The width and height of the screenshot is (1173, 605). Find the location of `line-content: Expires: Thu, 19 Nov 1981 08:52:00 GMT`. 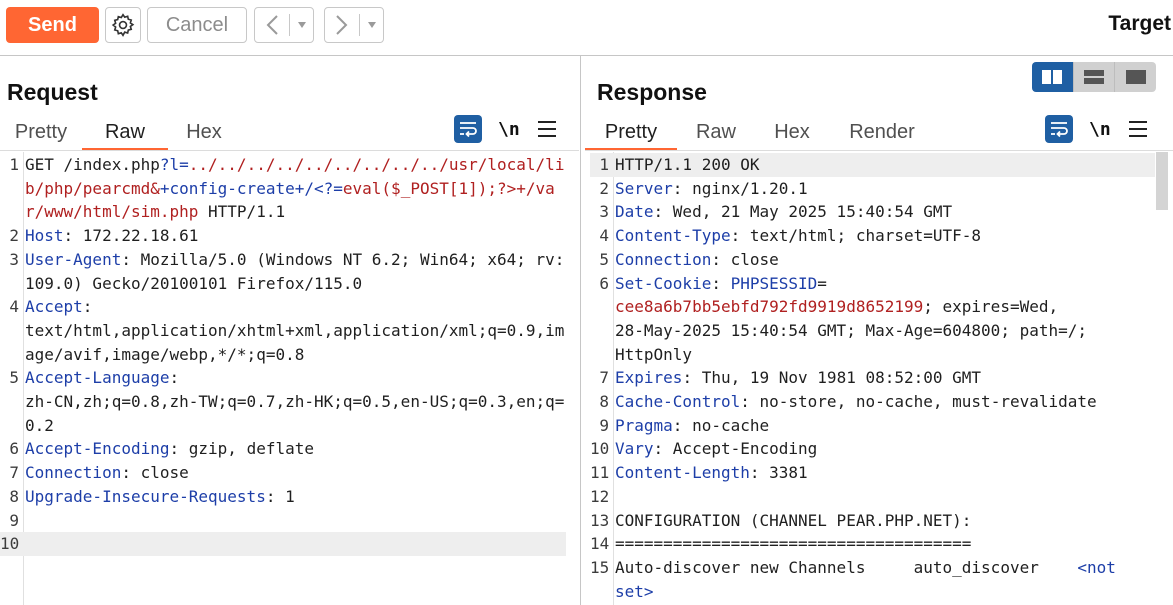

line-content: Expires: Thu, 19 Nov 1981 08:52:00 GMT is located at coordinates (883, 378).